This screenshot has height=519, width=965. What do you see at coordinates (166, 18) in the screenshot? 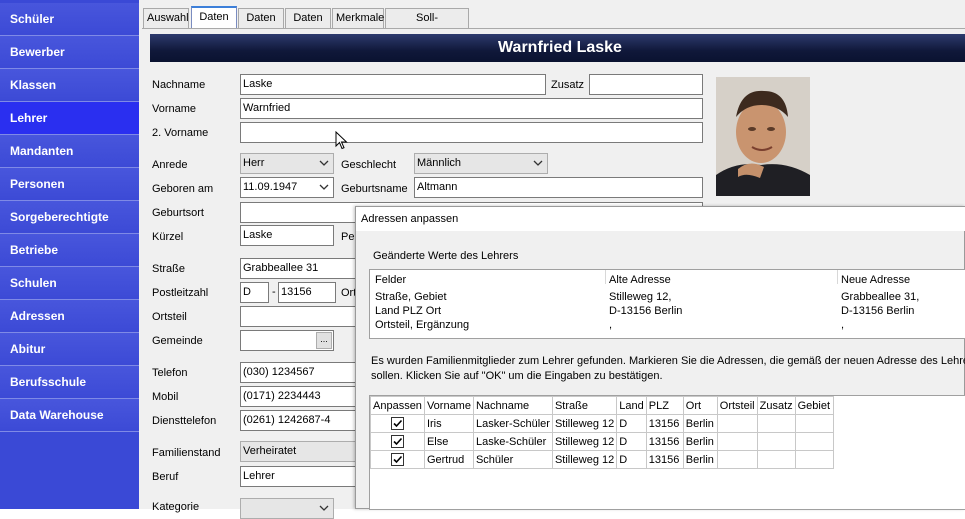
I see `tab-auswahl: Auswahl` at bounding box center [166, 18].